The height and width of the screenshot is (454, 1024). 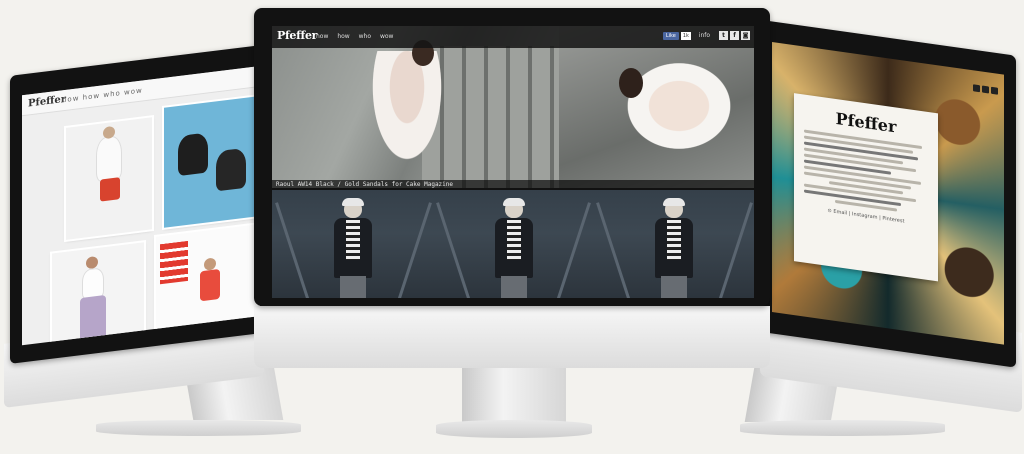 What do you see at coordinates (670, 35) in the screenshot?
I see `facebook-like-button: Like` at bounding box center [670, 35].